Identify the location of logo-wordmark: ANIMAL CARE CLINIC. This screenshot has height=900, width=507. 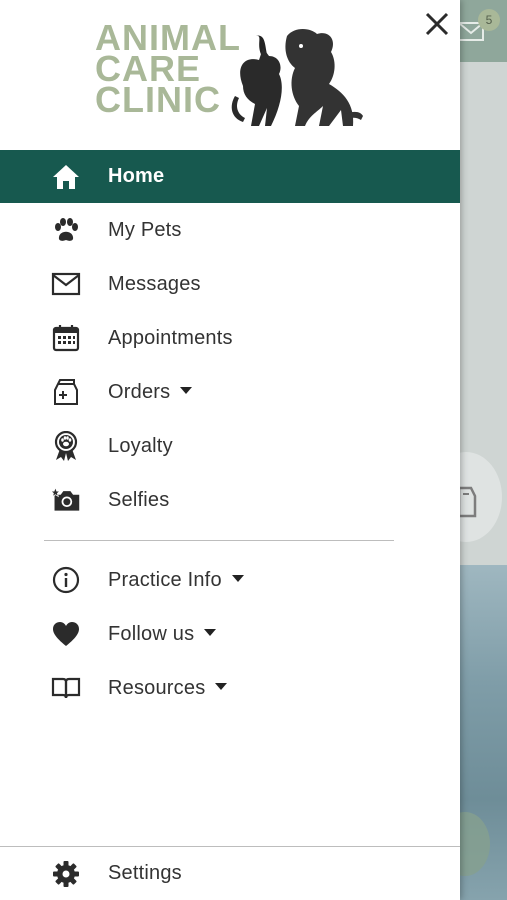
(168, 68).